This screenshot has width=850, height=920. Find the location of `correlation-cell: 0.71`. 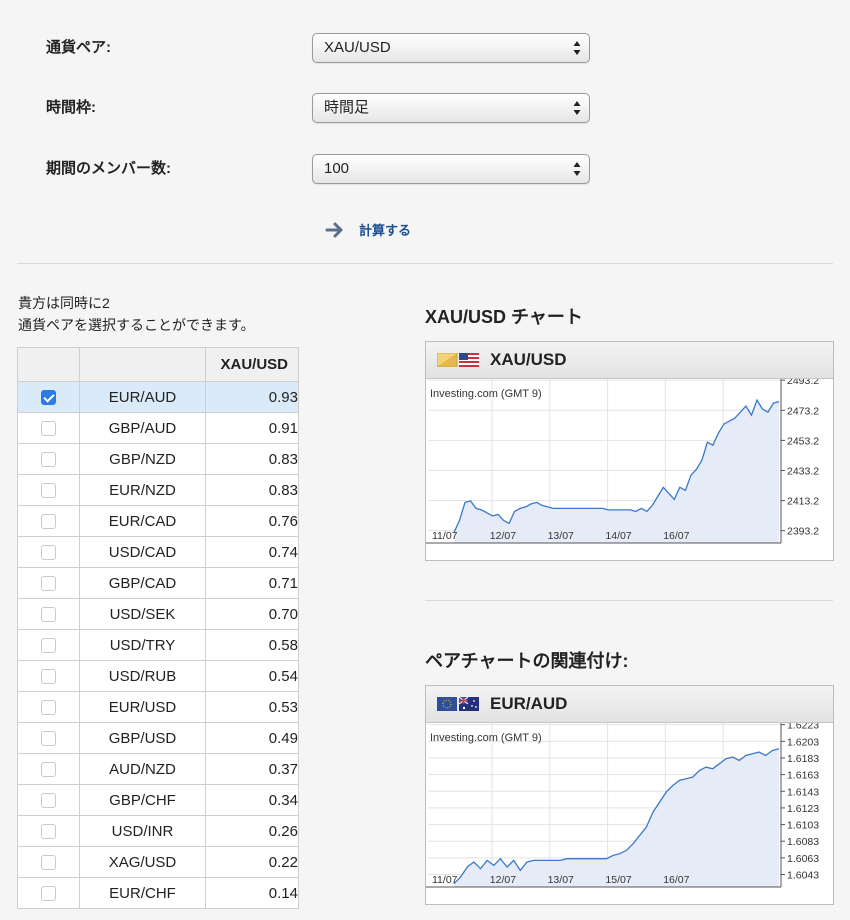

correlation-cell: 0.71 is located at coordinates (252, 583).